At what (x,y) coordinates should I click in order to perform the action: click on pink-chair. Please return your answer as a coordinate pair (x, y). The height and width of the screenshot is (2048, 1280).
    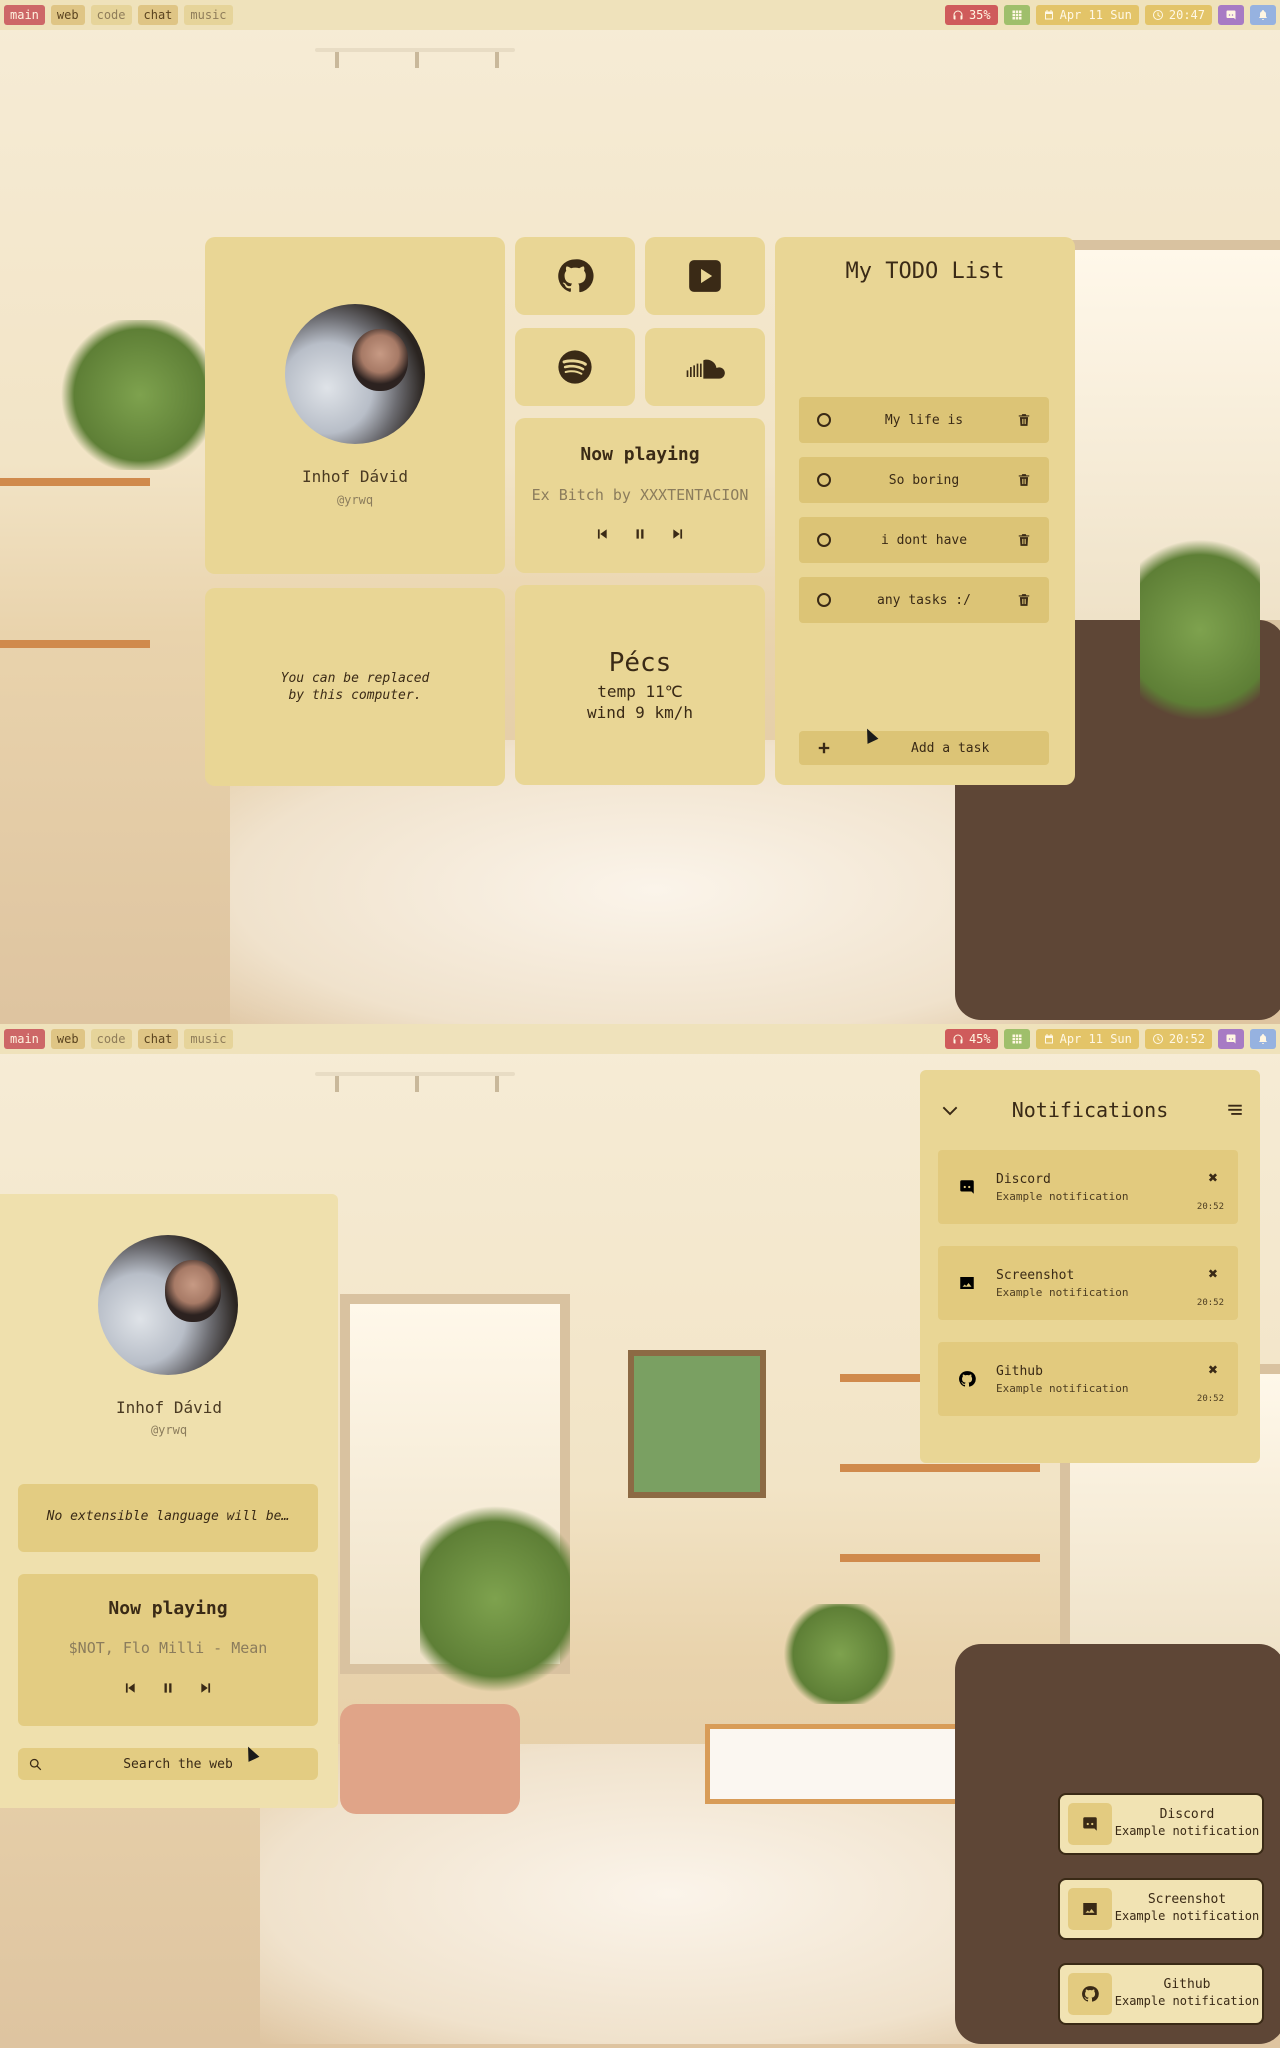
    Looking at the image, I should click on (430, 1759).